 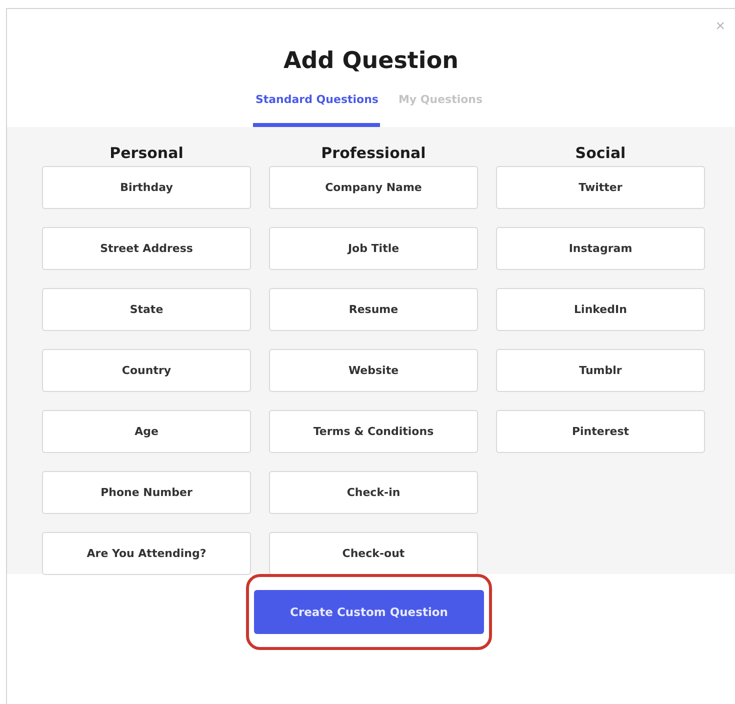 I want to click on column-heading: Social, so click(x=600, y=153).